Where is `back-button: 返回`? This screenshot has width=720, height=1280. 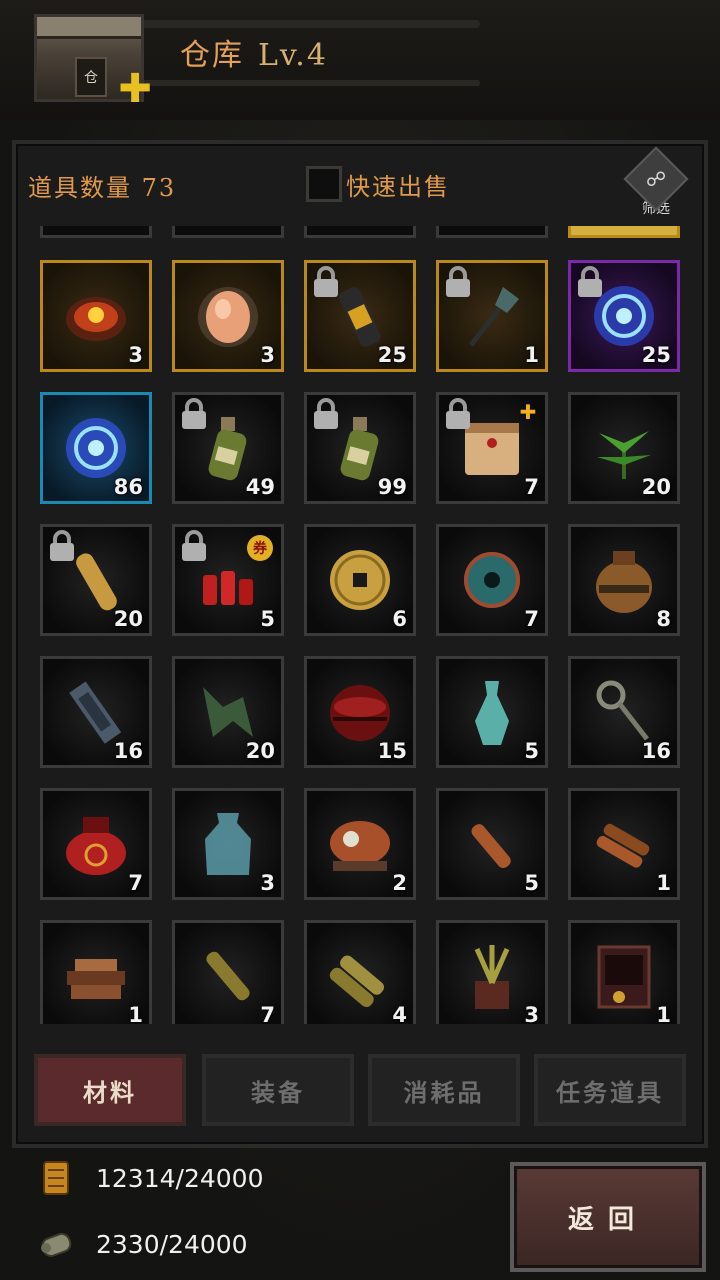
back-button: 返回 is located at coordinates (608, 1217).